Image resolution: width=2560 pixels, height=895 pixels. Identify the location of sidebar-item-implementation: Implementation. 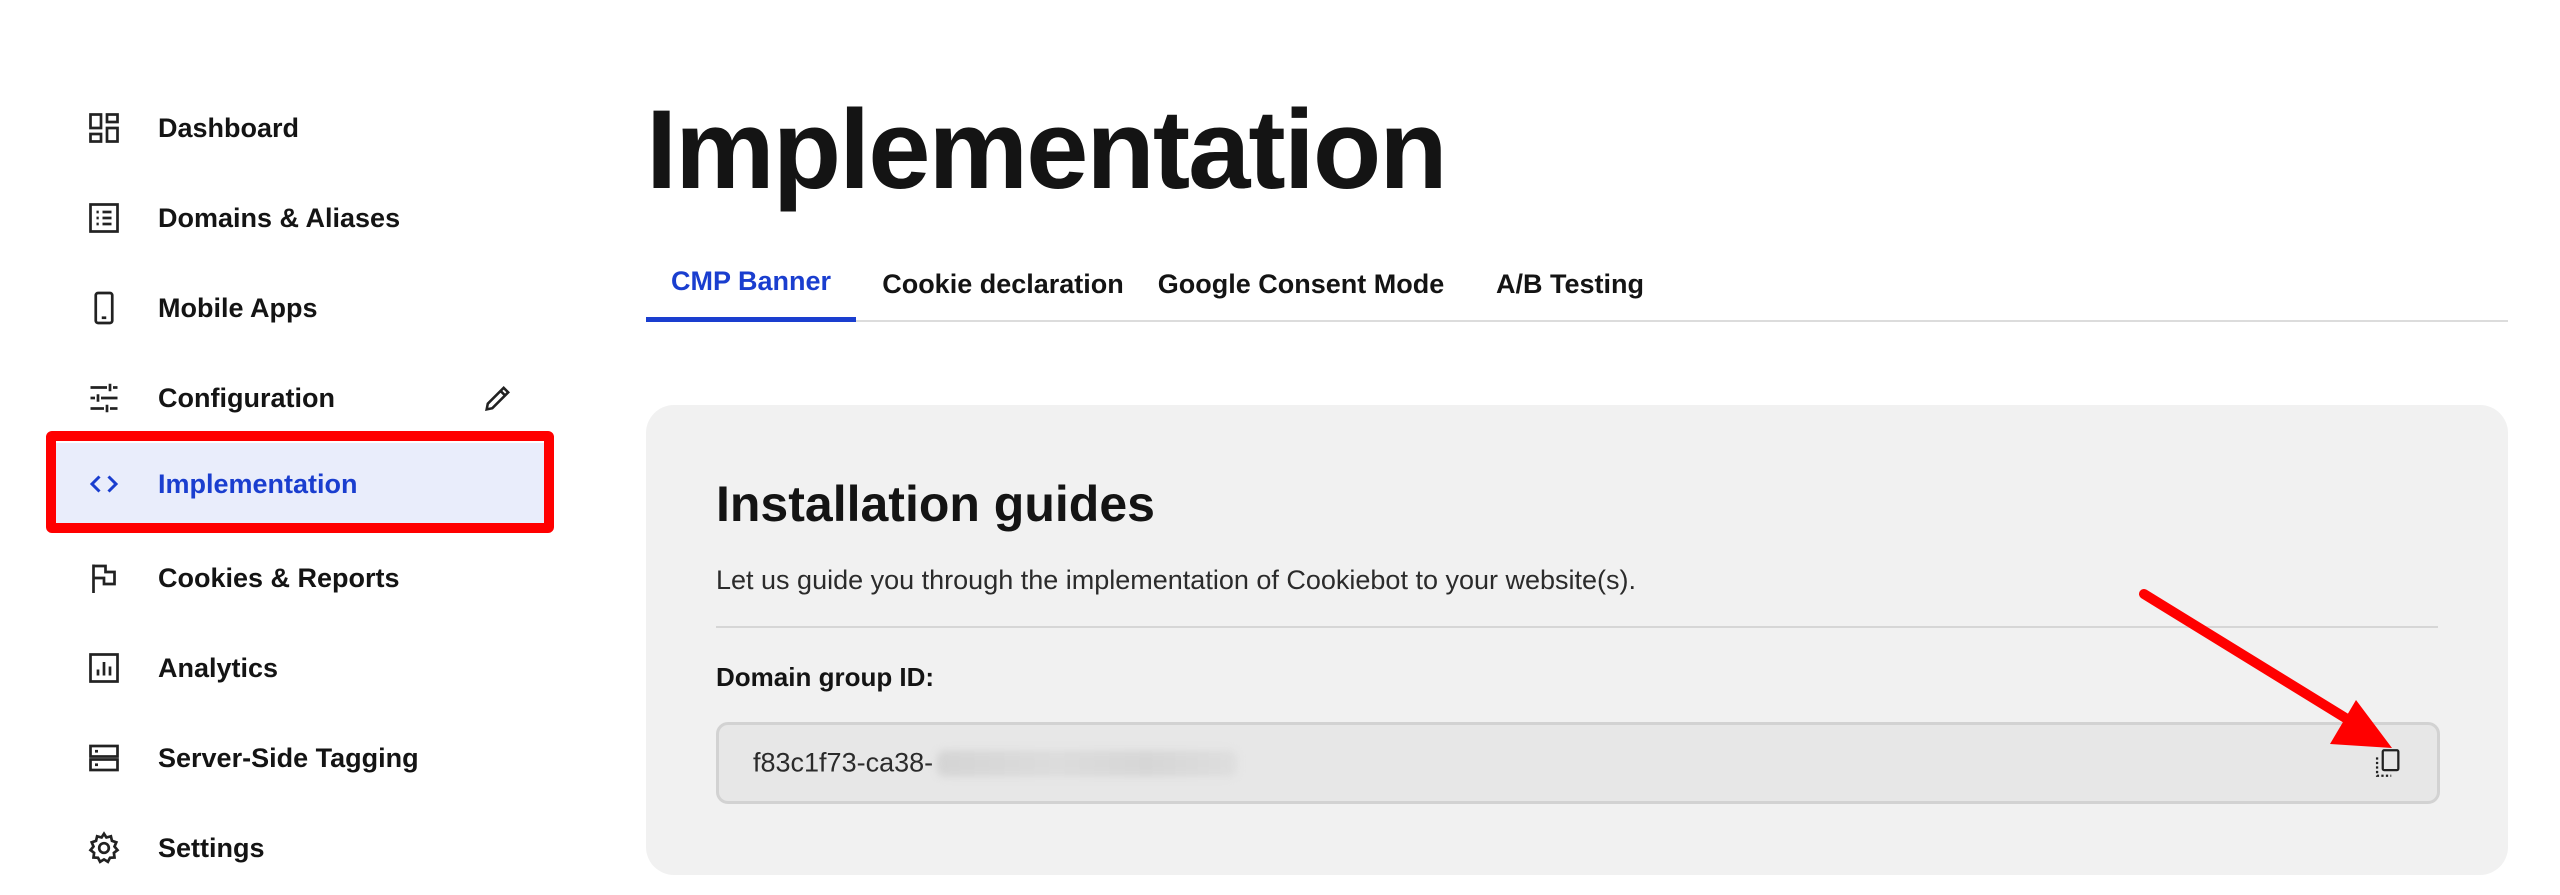
(299, 484).